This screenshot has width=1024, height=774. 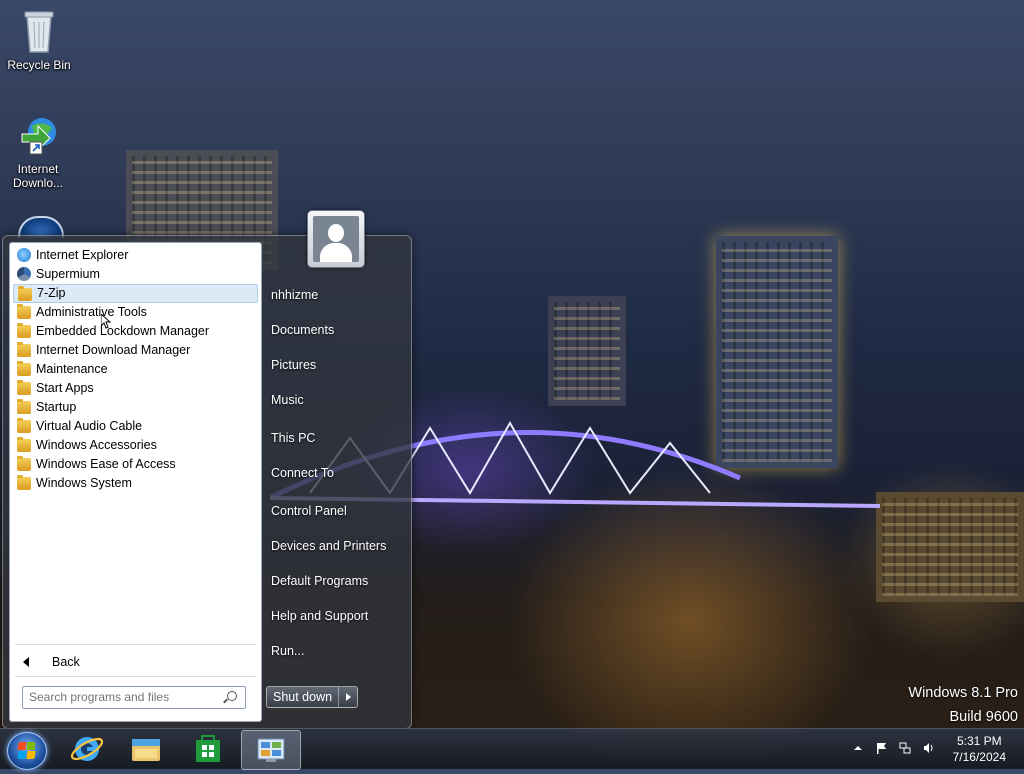 I want to click on file-explorer-icon, so click(x=146, y=750).